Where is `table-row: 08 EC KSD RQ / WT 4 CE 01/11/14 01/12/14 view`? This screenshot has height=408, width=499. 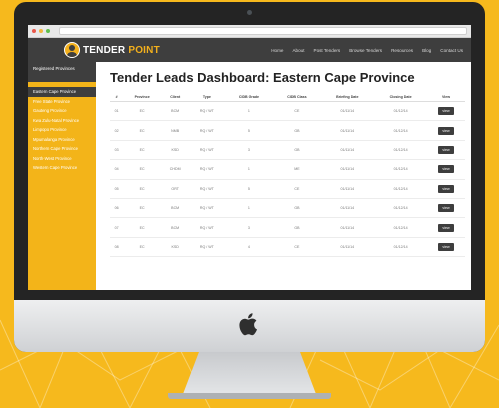
table-row: 08 EC KSD RQ / WT 4 CE 01/11/14 01/12/14 view is located at coordinates (287, 247).